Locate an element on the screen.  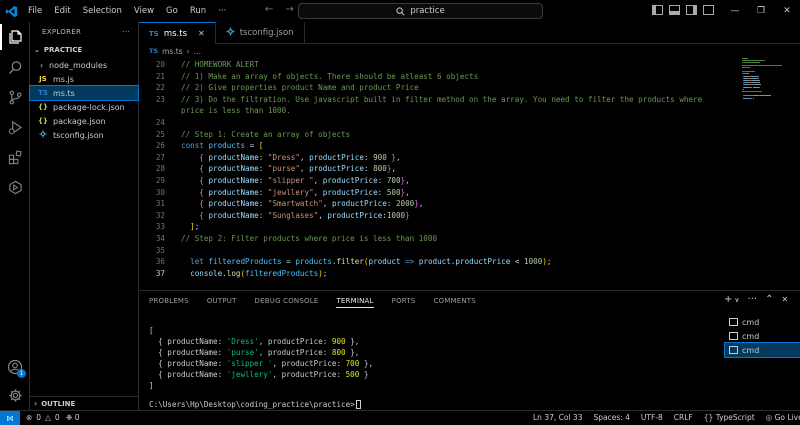
command-center-search: practice is located at coordinates (420, 11).